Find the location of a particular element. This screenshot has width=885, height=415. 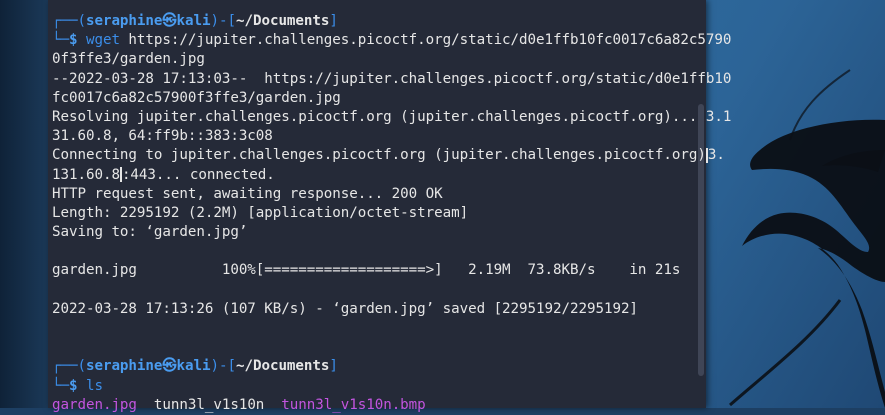

output-line: 131.60.8:443... connected. is located at coordinates (163, 174).